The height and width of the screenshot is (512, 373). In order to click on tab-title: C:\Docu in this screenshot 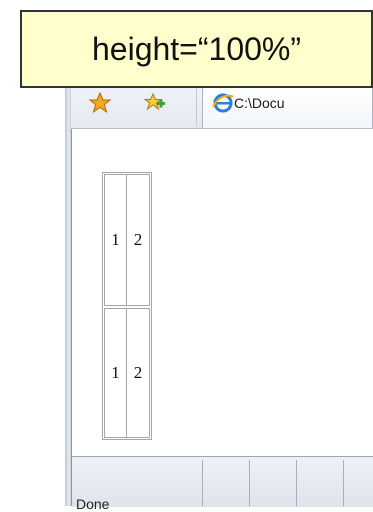, I will do `click(259, 103)`.